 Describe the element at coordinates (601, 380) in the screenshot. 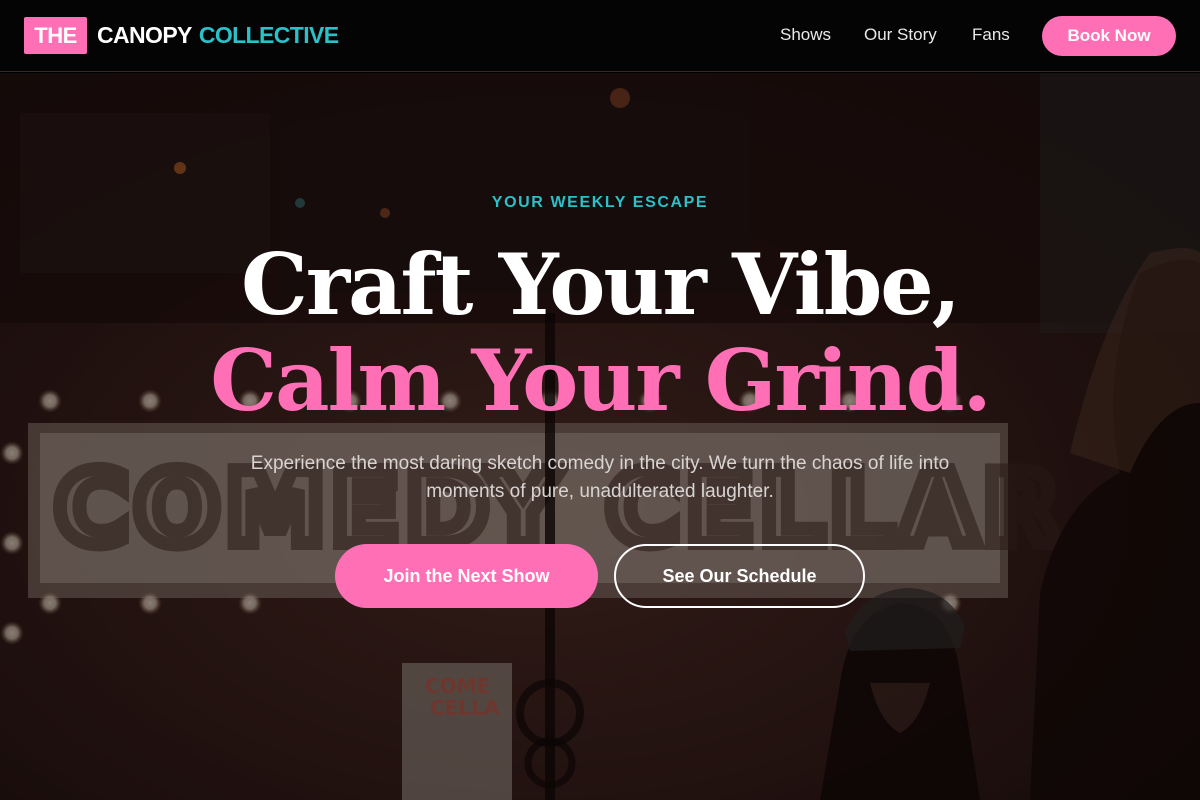

I see `hero-headline-line2: Calm Your Grind.` at that location.